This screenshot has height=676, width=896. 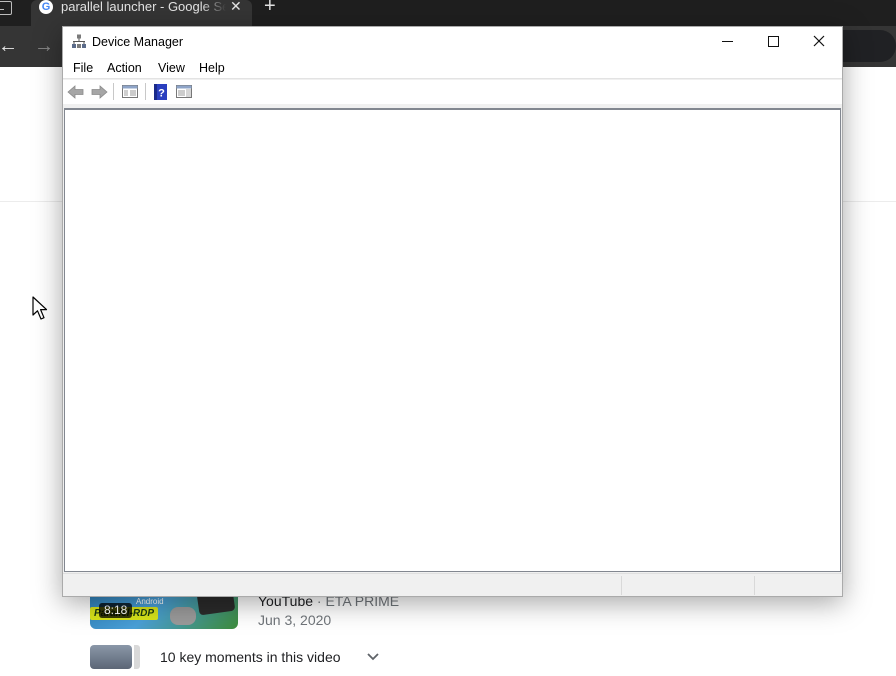 What do you see at coordinates (138, 42) in the screenshot?
I see `window-title: Device Manager` at bounding box center [138, 42].